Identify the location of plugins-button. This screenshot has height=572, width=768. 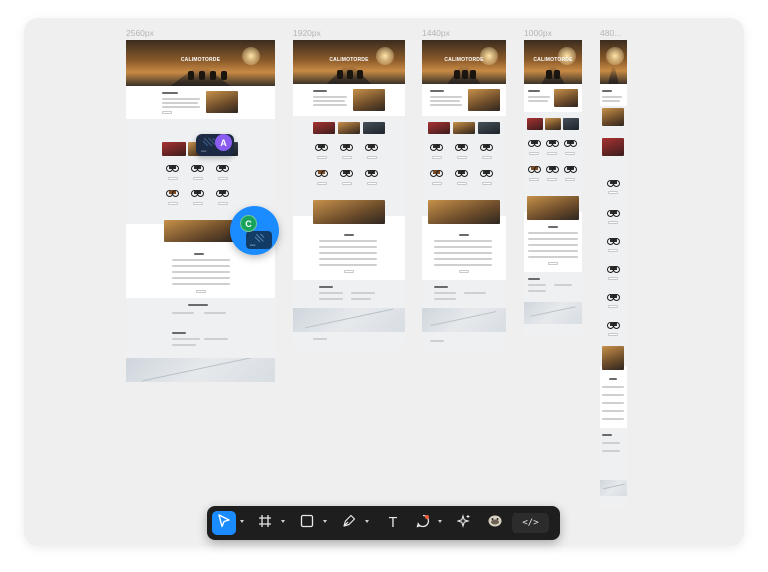
(495, 523).